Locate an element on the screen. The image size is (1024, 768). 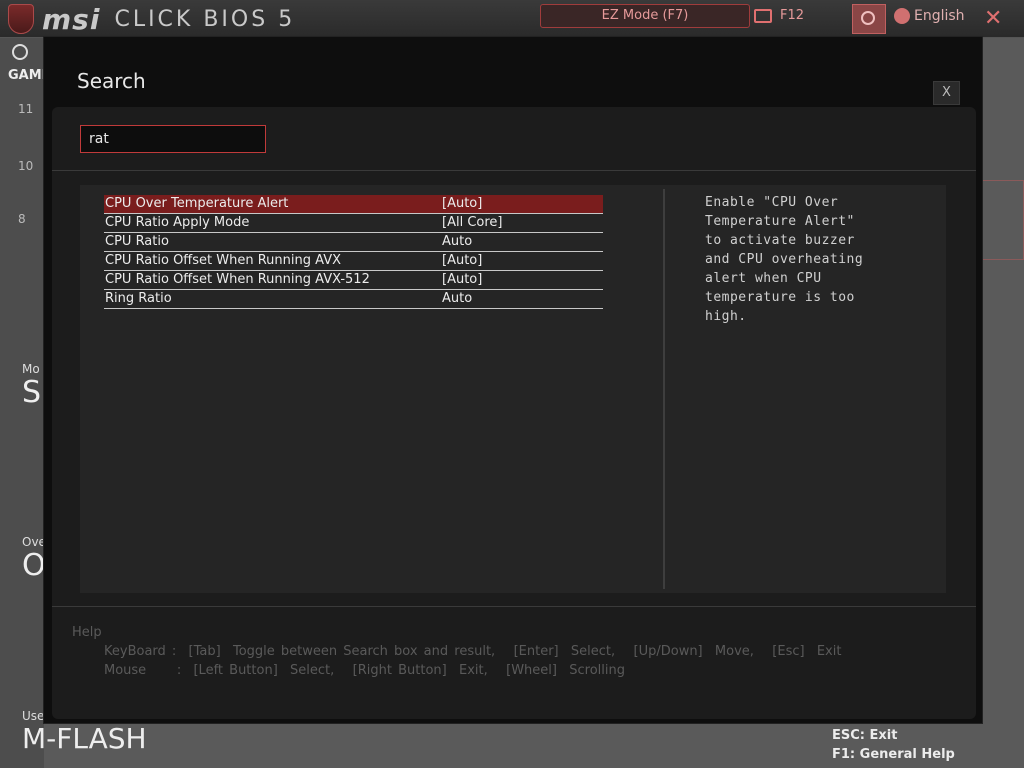
search-icon is located at coordinates (868, 18).